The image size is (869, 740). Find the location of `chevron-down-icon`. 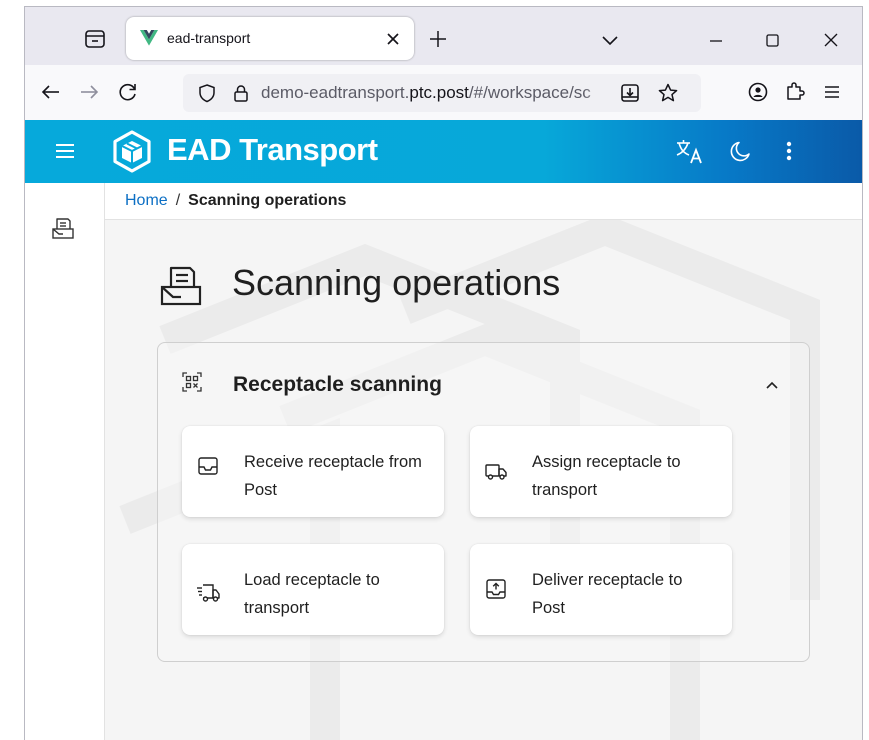

chevron-down-icon is located at coordinates (610, 41).